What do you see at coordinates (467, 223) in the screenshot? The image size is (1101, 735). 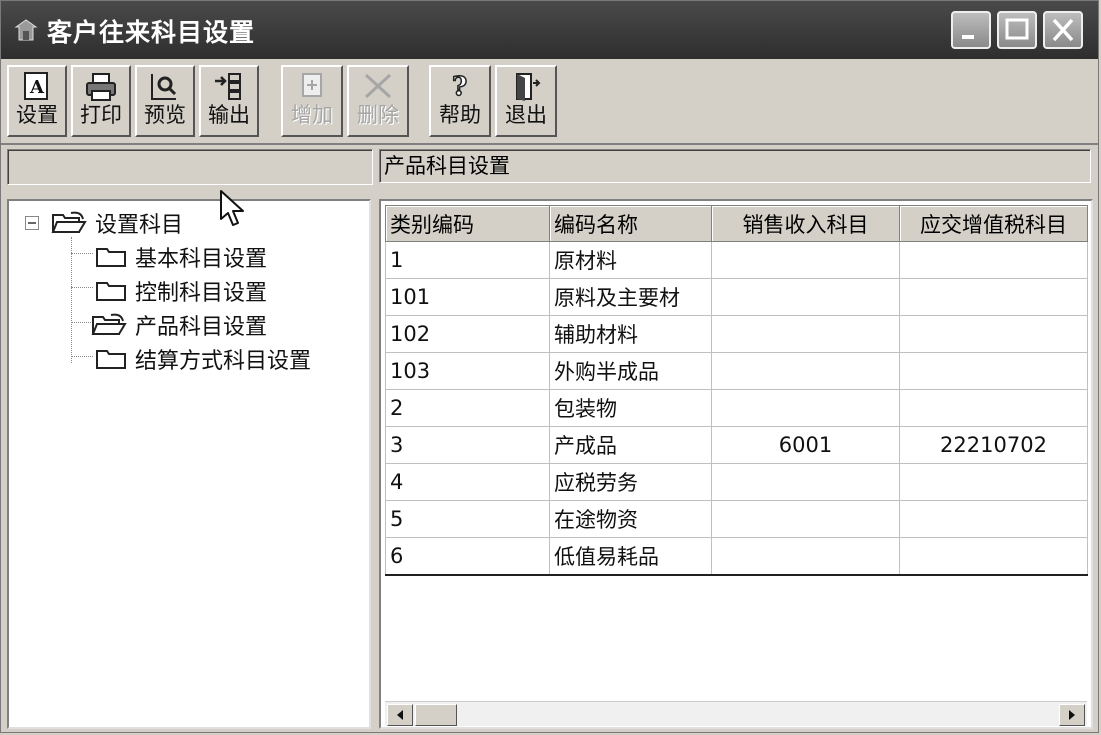 I see `column-header: 类别编码` at bounding box center [467, 223].